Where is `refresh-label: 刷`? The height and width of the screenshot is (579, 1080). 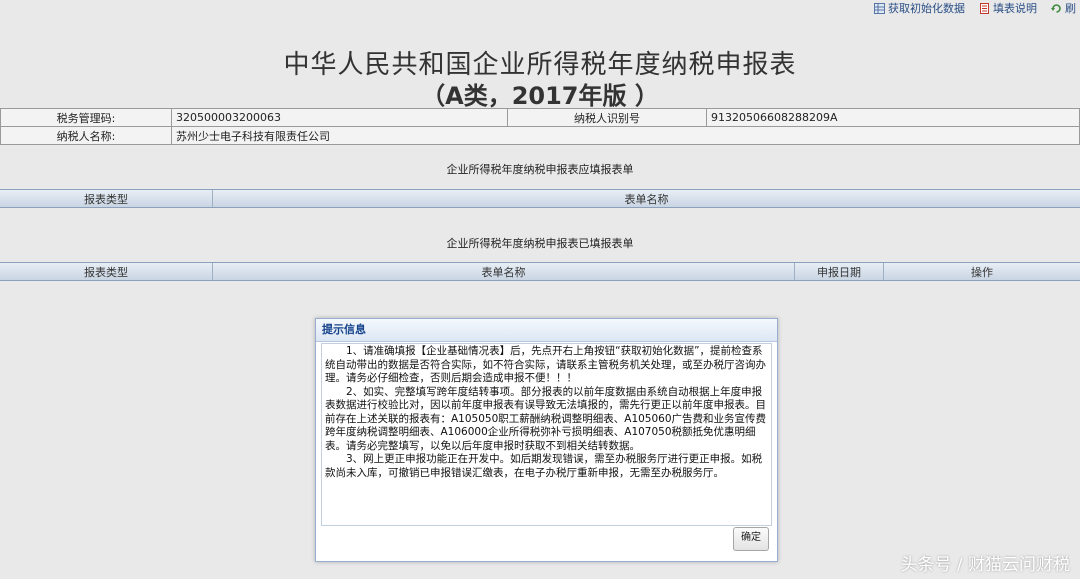
refresh-label: 刷 is located at coordinates (1070, 8).